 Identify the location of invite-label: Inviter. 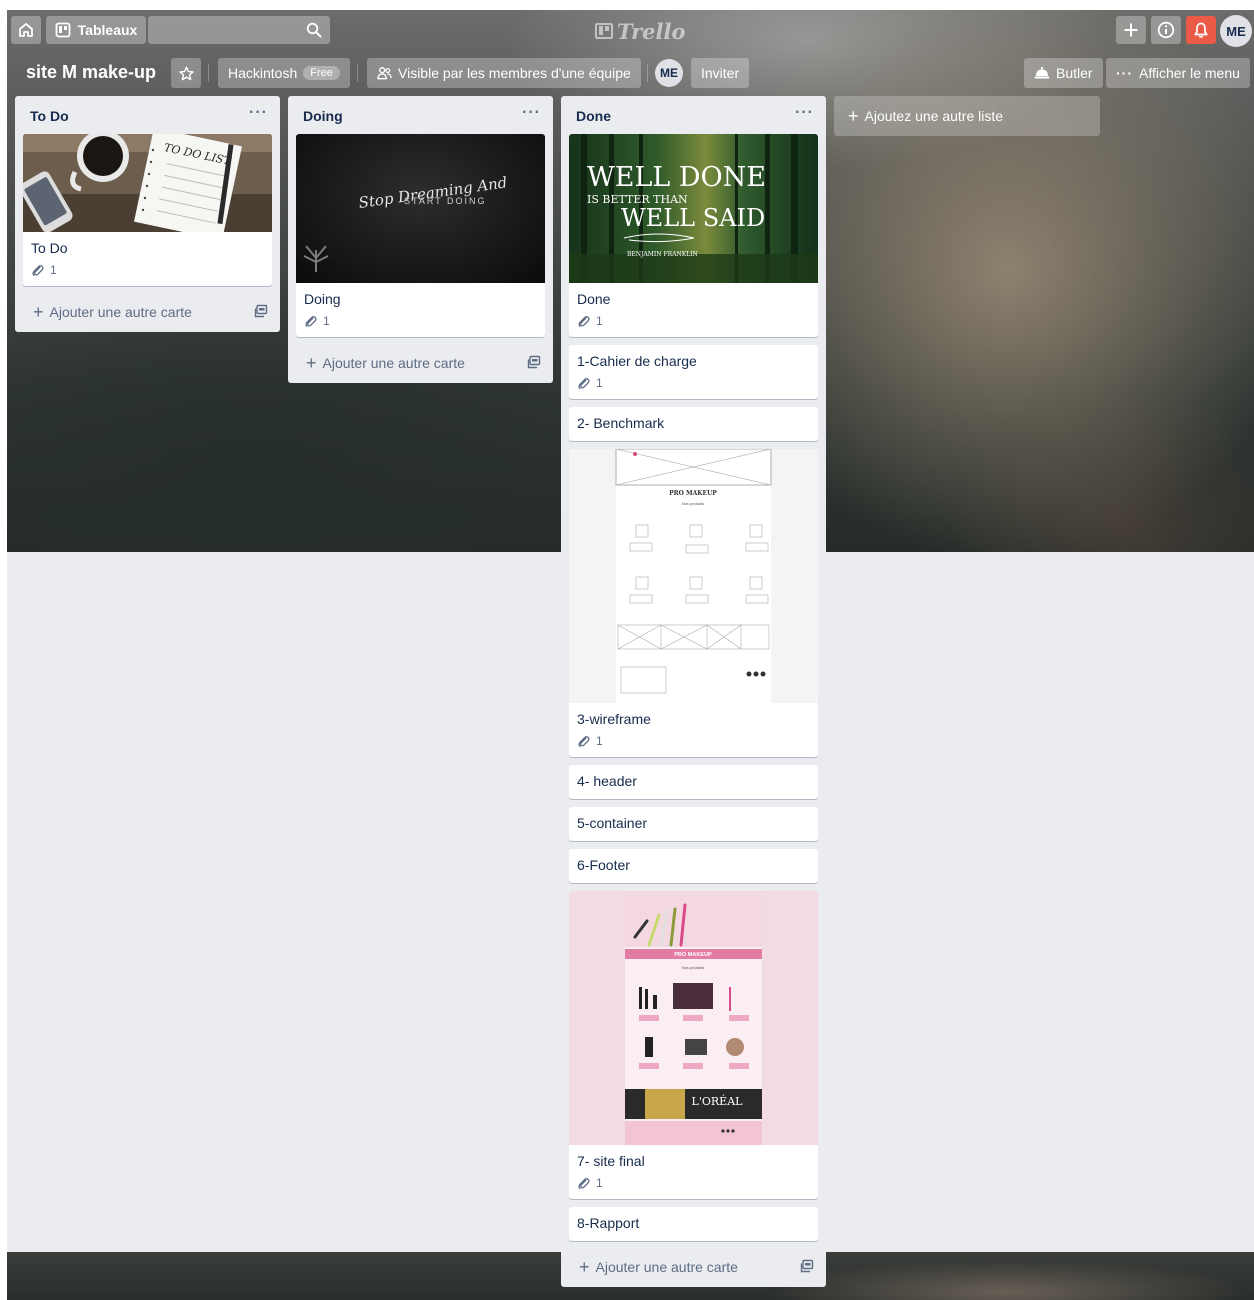
(720, 73).